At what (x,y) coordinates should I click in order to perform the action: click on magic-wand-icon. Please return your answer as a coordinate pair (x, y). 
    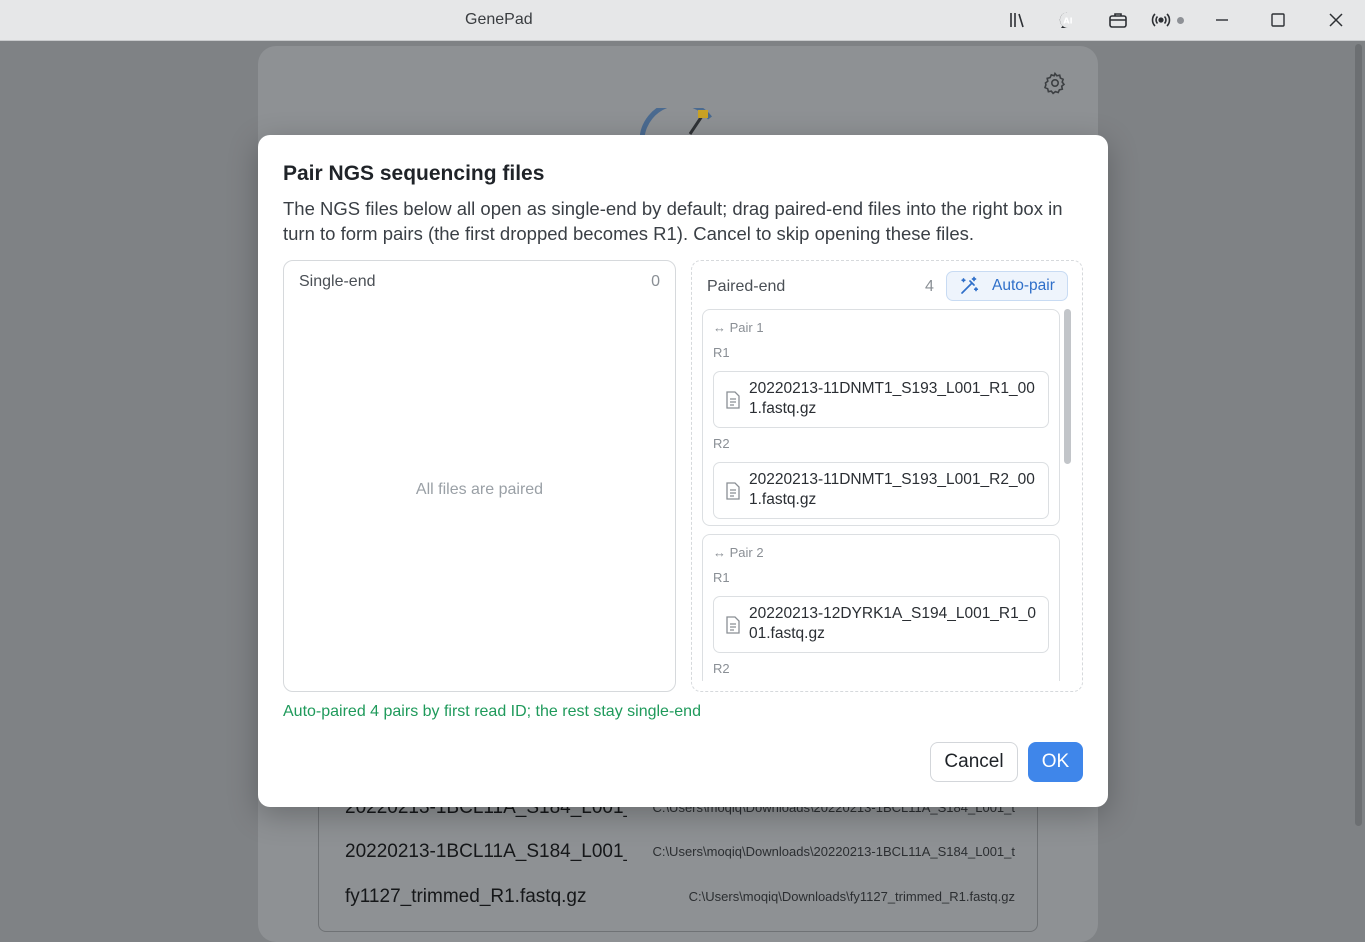
    Looking at the image, I should click on (970, 285).